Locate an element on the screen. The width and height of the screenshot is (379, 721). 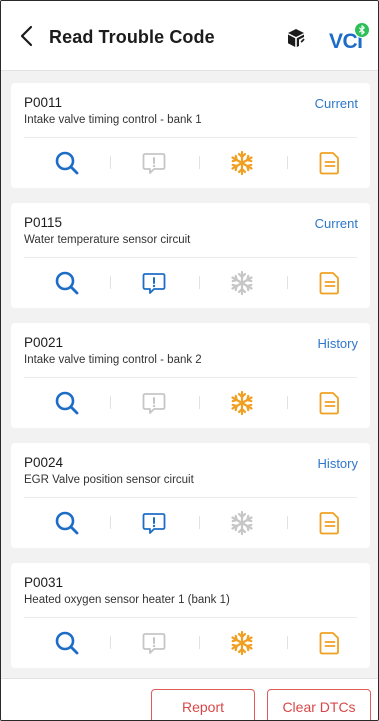
dtc-code: P0011 is located at coordinates (43, 102).